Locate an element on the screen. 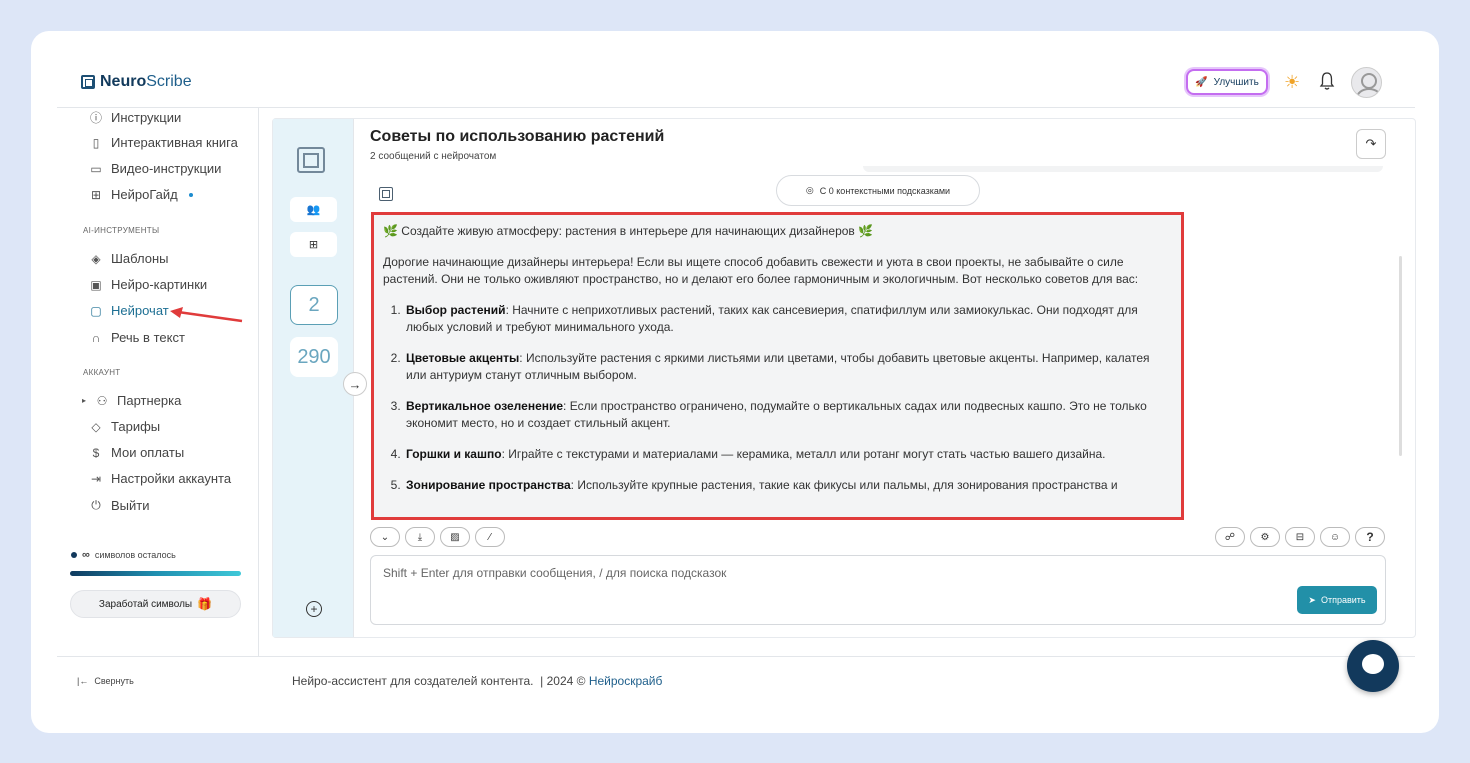 Image resolution: width=1470 pixels, height=763 pixels. sidebar-item-partner: ▸ ⚇ Партнерка is located at coordinates (131, 400).